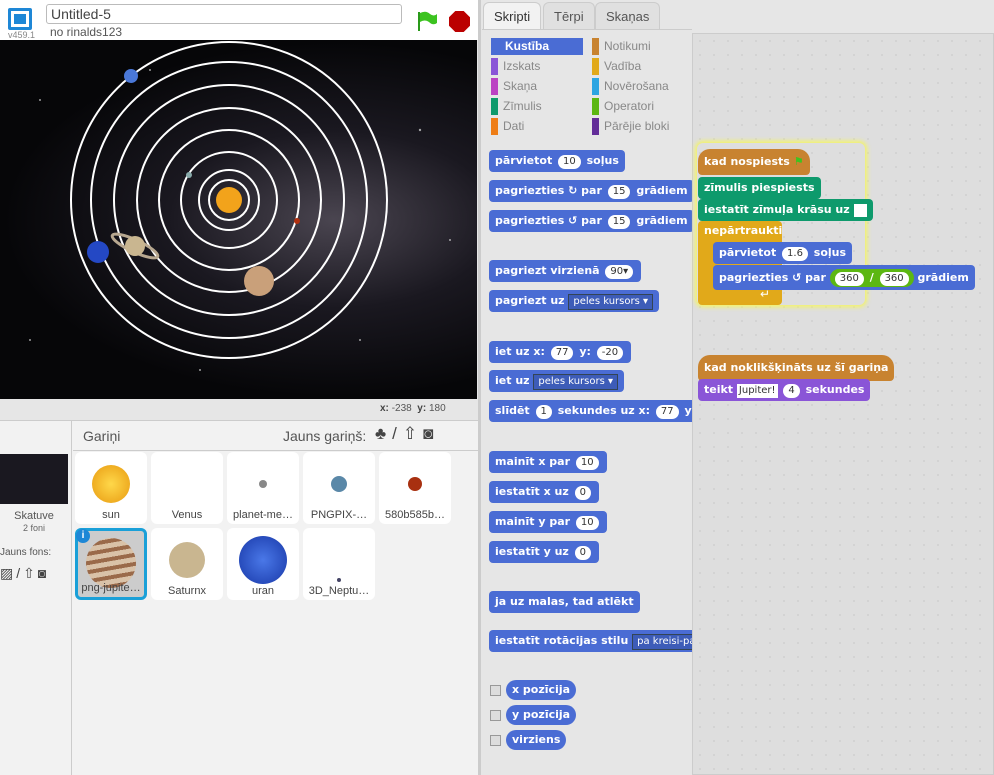 The image size is (994, 775). I want to click on category-pen: Zīmulis, so click(537, 106).